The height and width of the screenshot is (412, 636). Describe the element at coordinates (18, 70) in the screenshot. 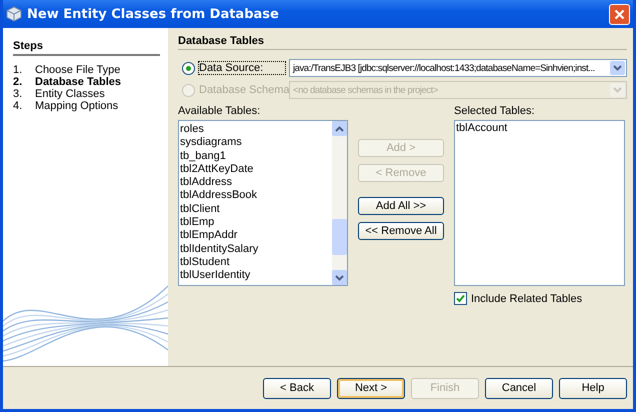

I see `step-number: 1.` at that location.